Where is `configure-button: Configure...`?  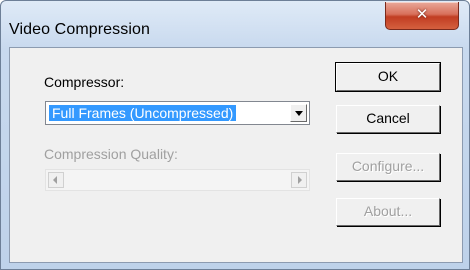
configure-button: Configure... is located at coordinates (388, 167).